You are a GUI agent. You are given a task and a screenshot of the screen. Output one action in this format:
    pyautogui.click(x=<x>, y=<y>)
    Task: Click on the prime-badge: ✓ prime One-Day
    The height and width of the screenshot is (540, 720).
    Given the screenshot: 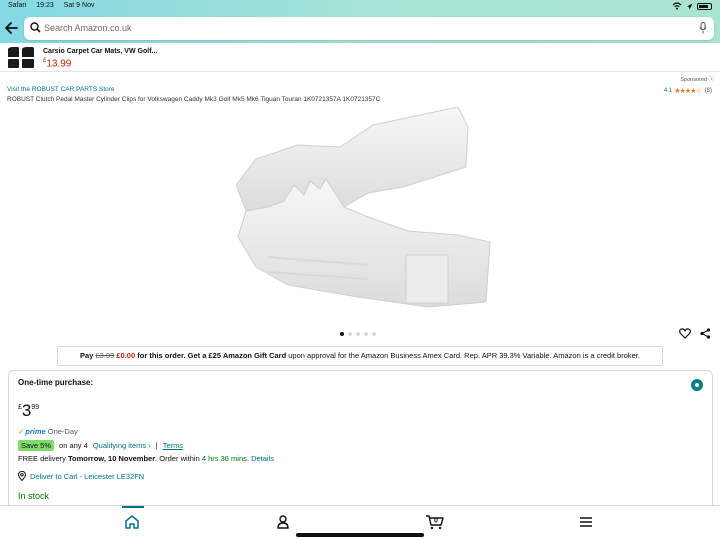 What is the action you would take?
    pyautogui.click(x=48, y=431)
    